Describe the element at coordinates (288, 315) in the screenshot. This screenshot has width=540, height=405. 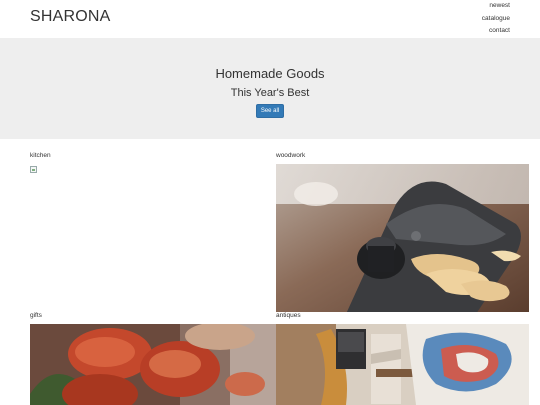
I see `category-label-antiques: antiques` at that location.